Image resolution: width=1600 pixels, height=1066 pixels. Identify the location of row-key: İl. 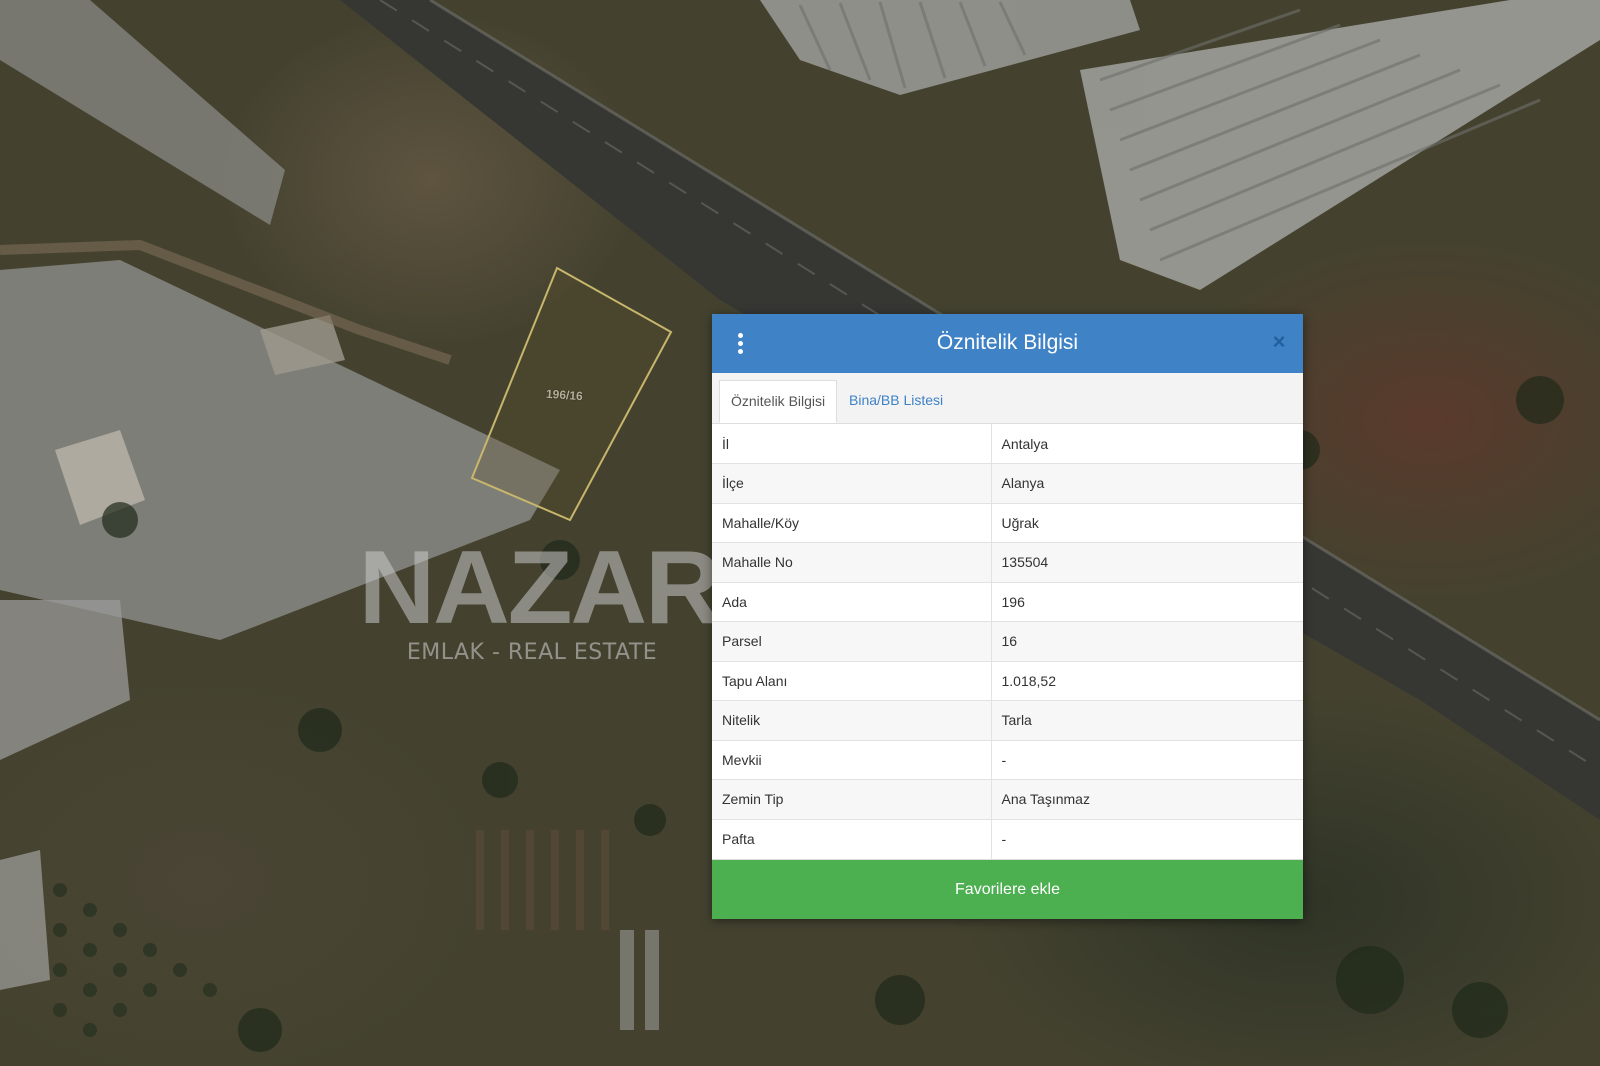
(852, 444).